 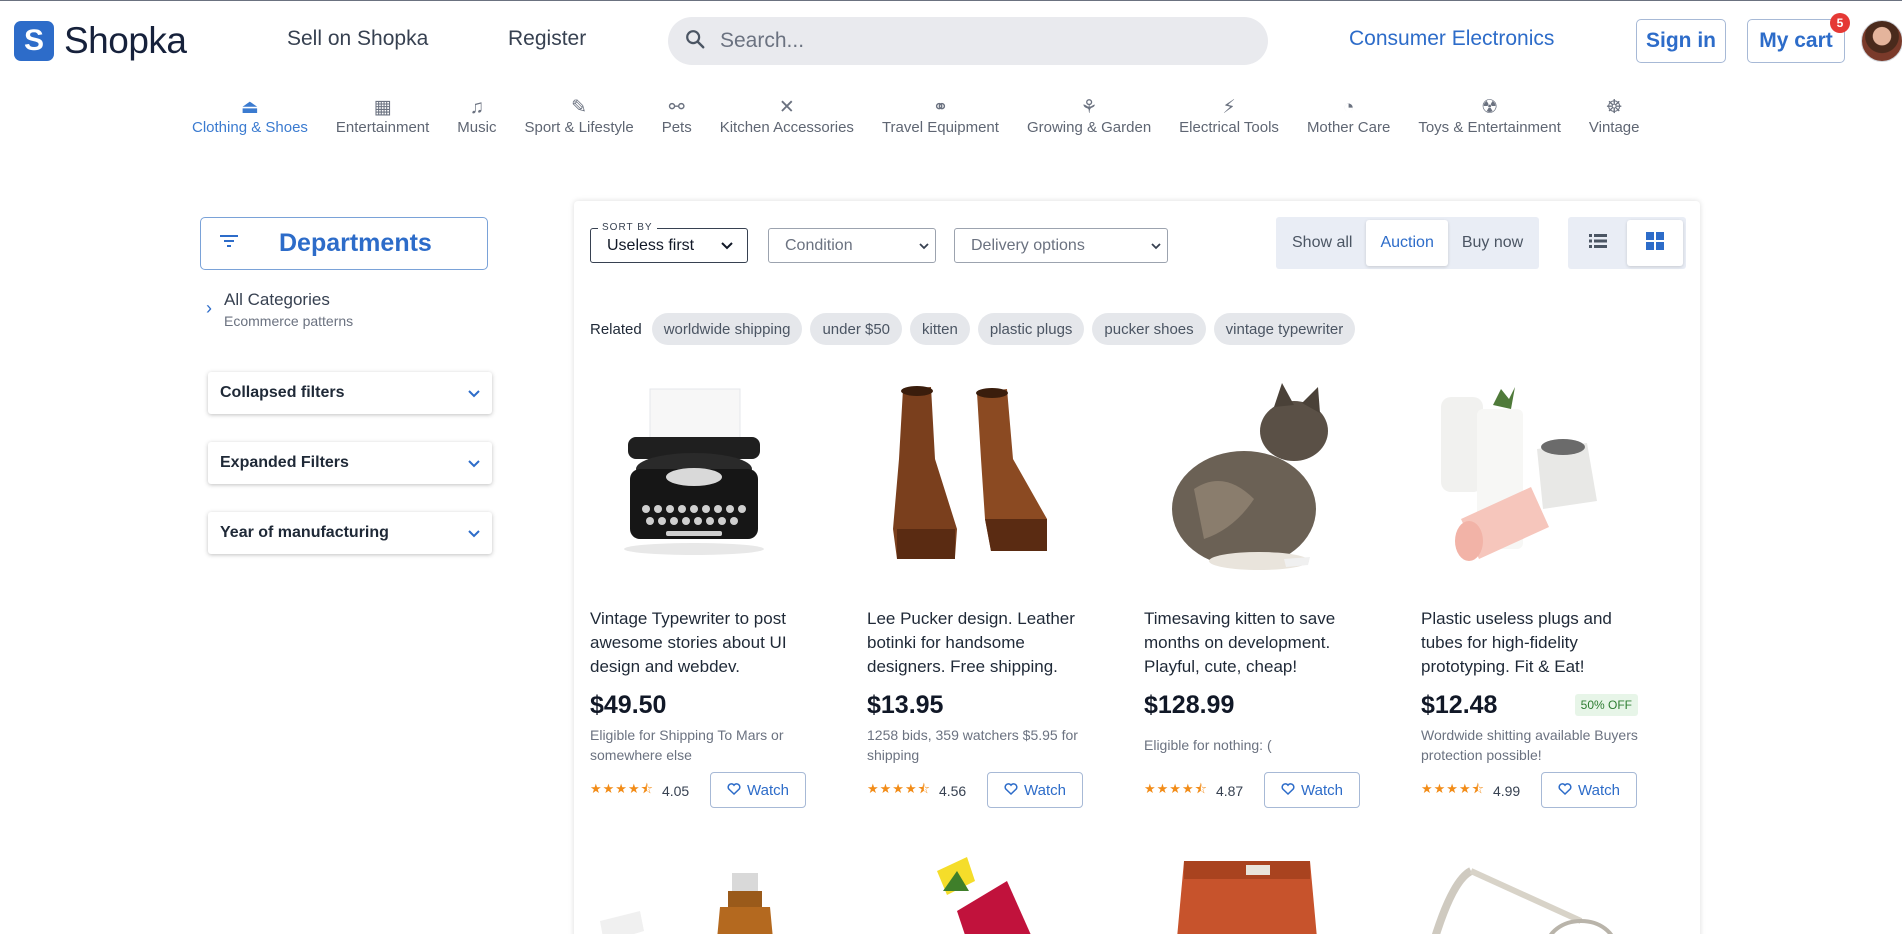 What do you see at coordinates (1524, 892) in the screenshot?
I see `product-image-glasses` at bounding box center [1524, 892].